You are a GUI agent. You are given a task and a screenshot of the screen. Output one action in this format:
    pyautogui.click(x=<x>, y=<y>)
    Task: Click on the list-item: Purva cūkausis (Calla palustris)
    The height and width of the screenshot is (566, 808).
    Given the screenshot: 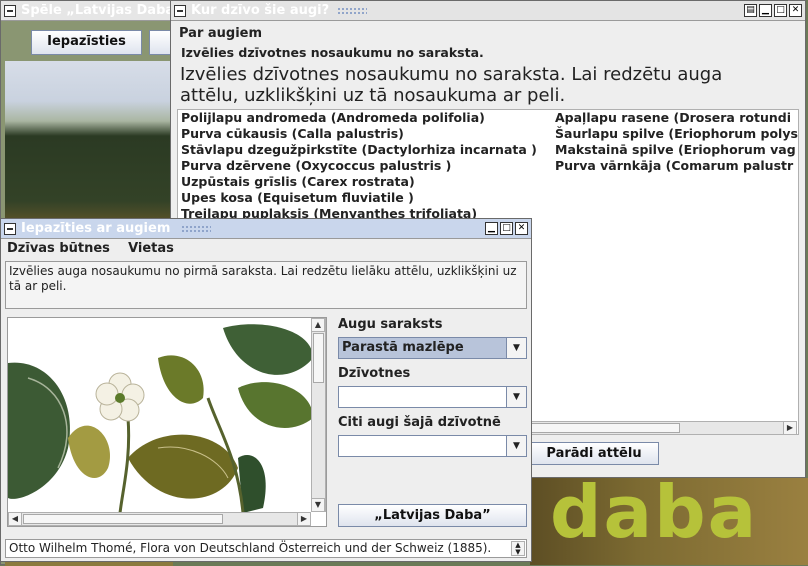 What is the action you would take?
    pyautogui.click(x=359, y=134)
    